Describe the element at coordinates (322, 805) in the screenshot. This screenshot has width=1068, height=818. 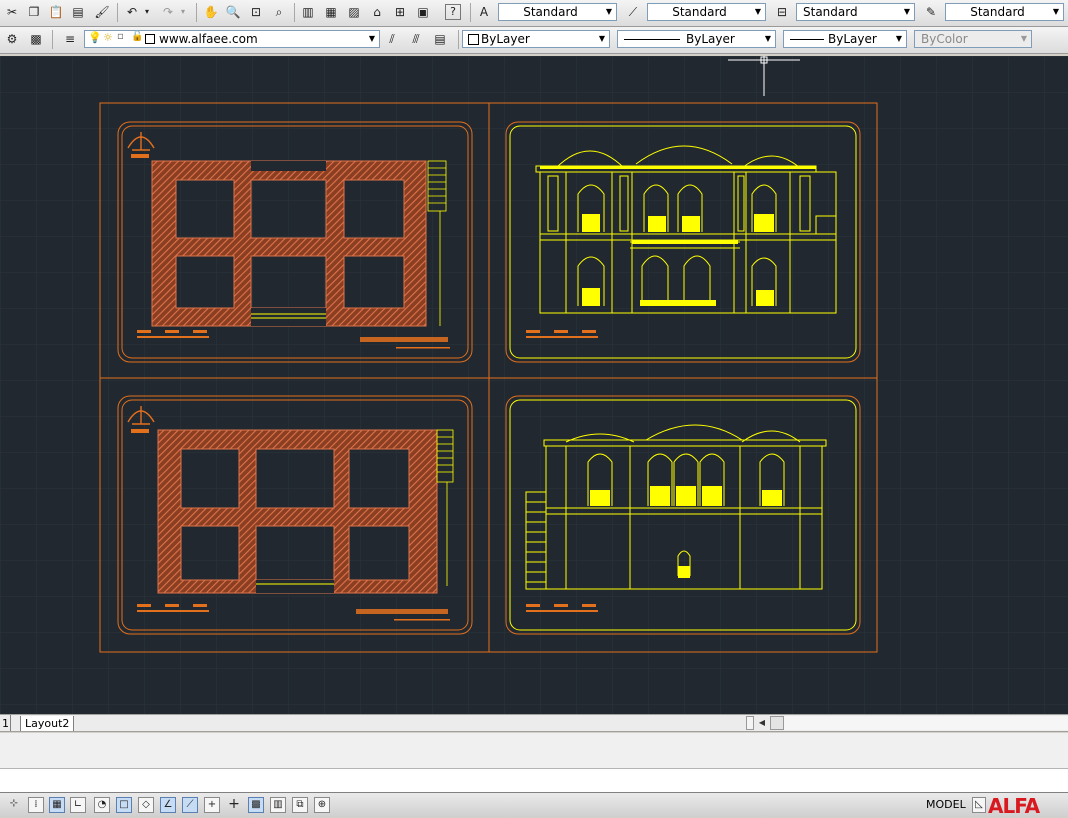
I see `annotation-monitor-icon: ⊕` at that location.